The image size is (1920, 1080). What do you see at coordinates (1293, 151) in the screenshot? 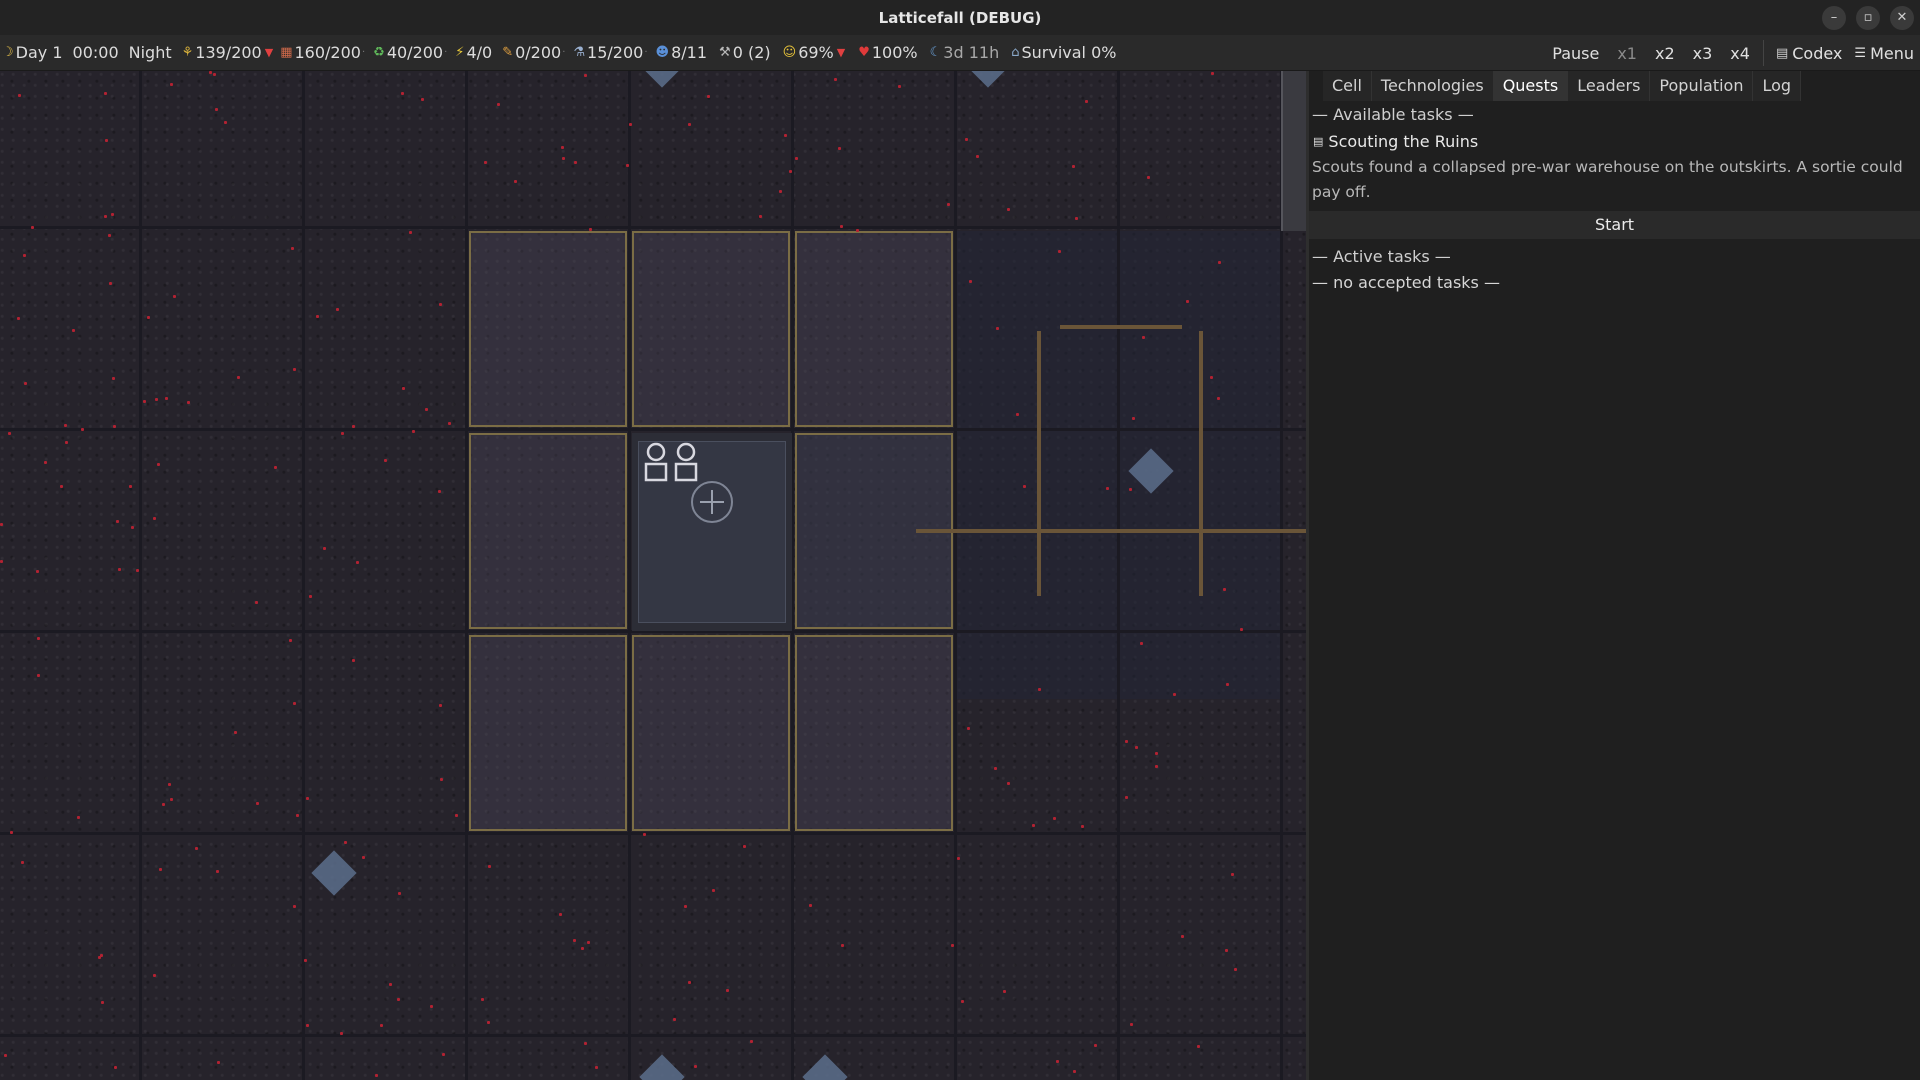
I see `map-scrollbar` at bounding box center [1293, 151].